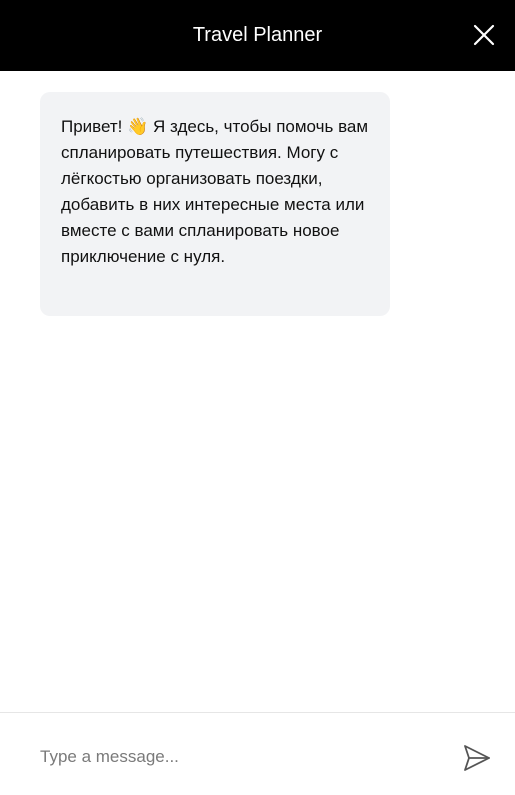  I want to click on header-title: Travel Planner, so click(257, 35).